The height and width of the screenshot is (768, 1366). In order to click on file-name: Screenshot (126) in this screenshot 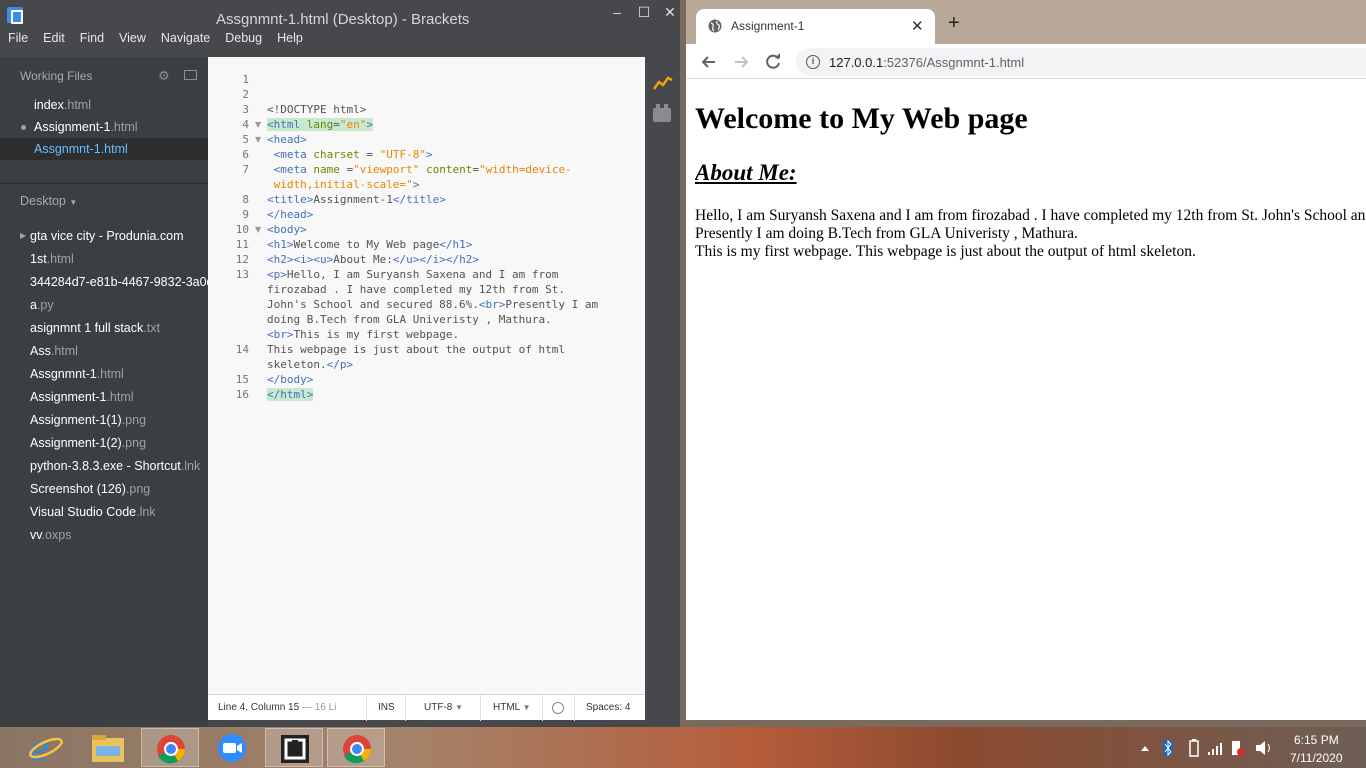, I will do `click(78, 489)`.